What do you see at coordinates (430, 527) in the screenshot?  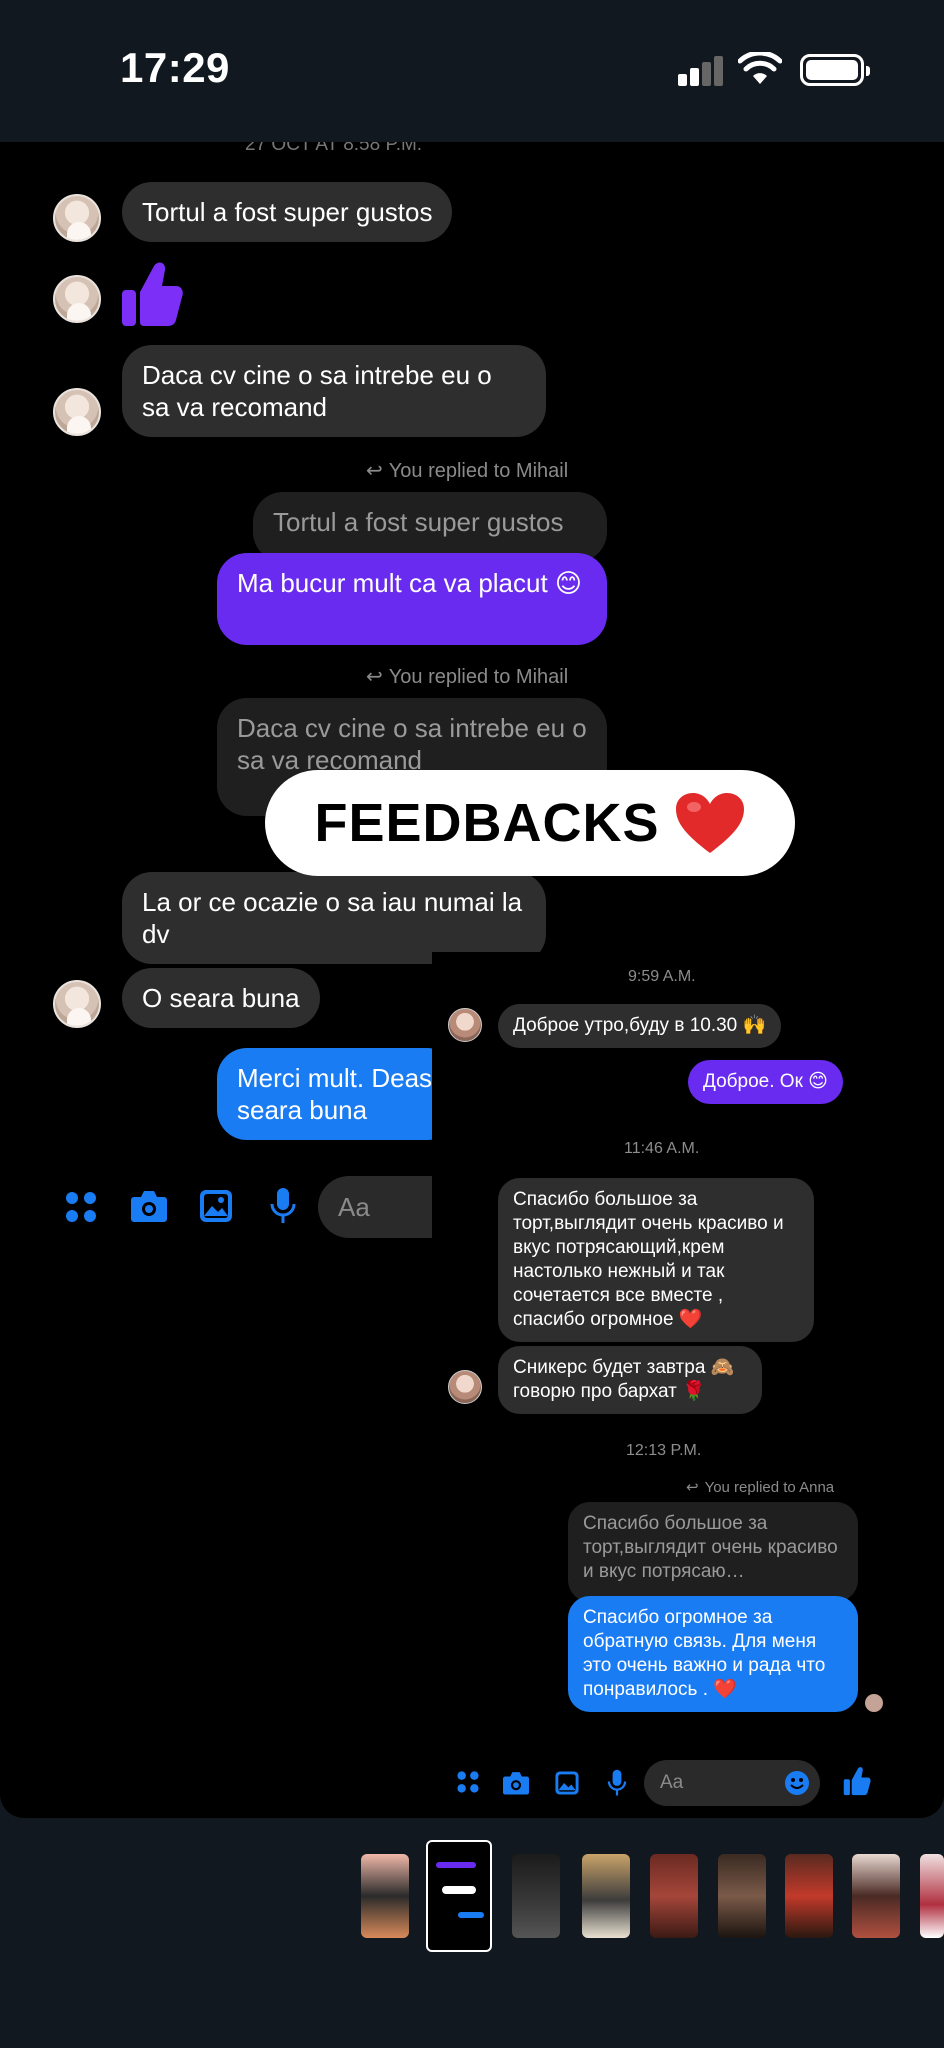 I see `quoted-message: Tortul a fost super gustos` at bounding box center [430, 527].